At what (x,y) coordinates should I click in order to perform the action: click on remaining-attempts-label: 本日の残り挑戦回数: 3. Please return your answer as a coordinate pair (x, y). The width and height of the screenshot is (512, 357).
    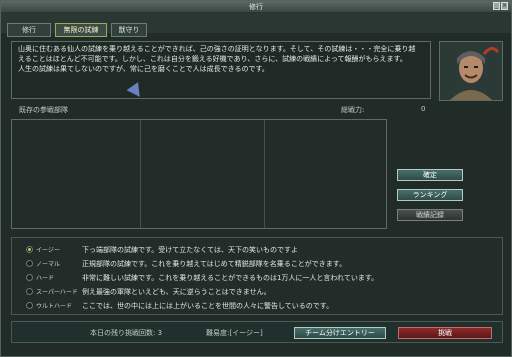
    Looking at the image, I should click on (126, 333).